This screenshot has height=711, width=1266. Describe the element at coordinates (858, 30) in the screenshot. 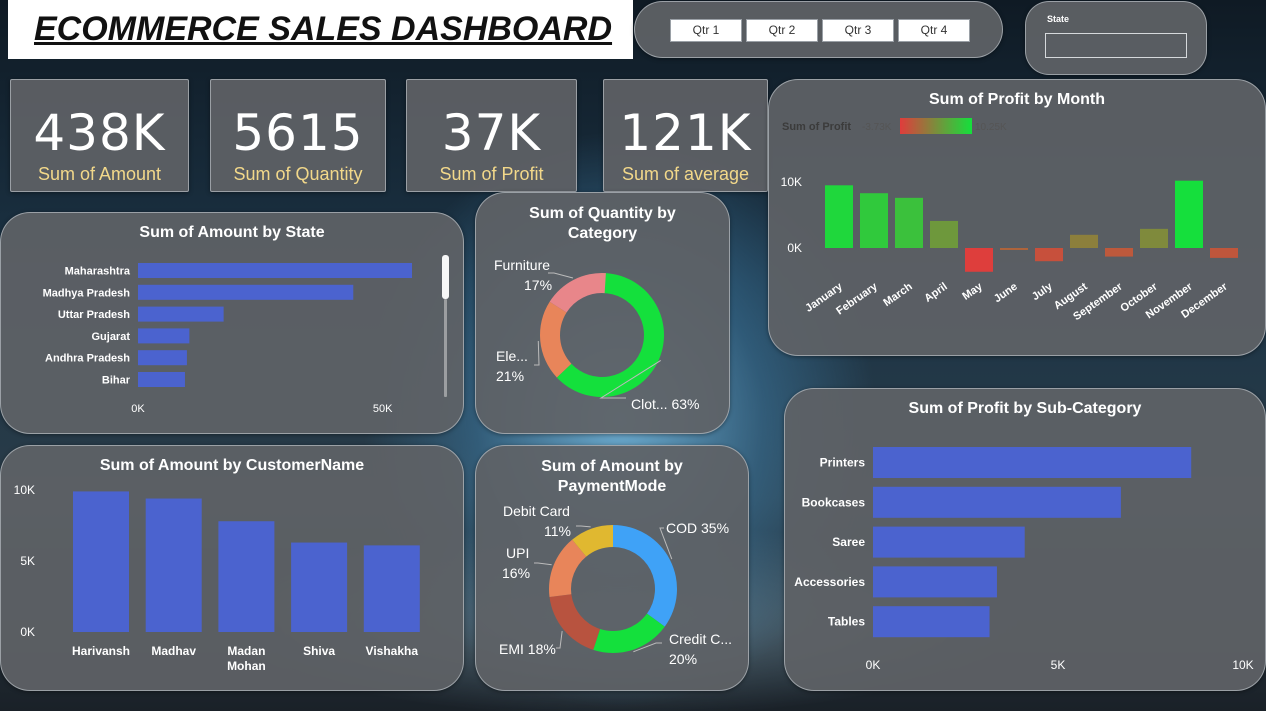

I see `qtr3-button: Qtr 3` at that location.